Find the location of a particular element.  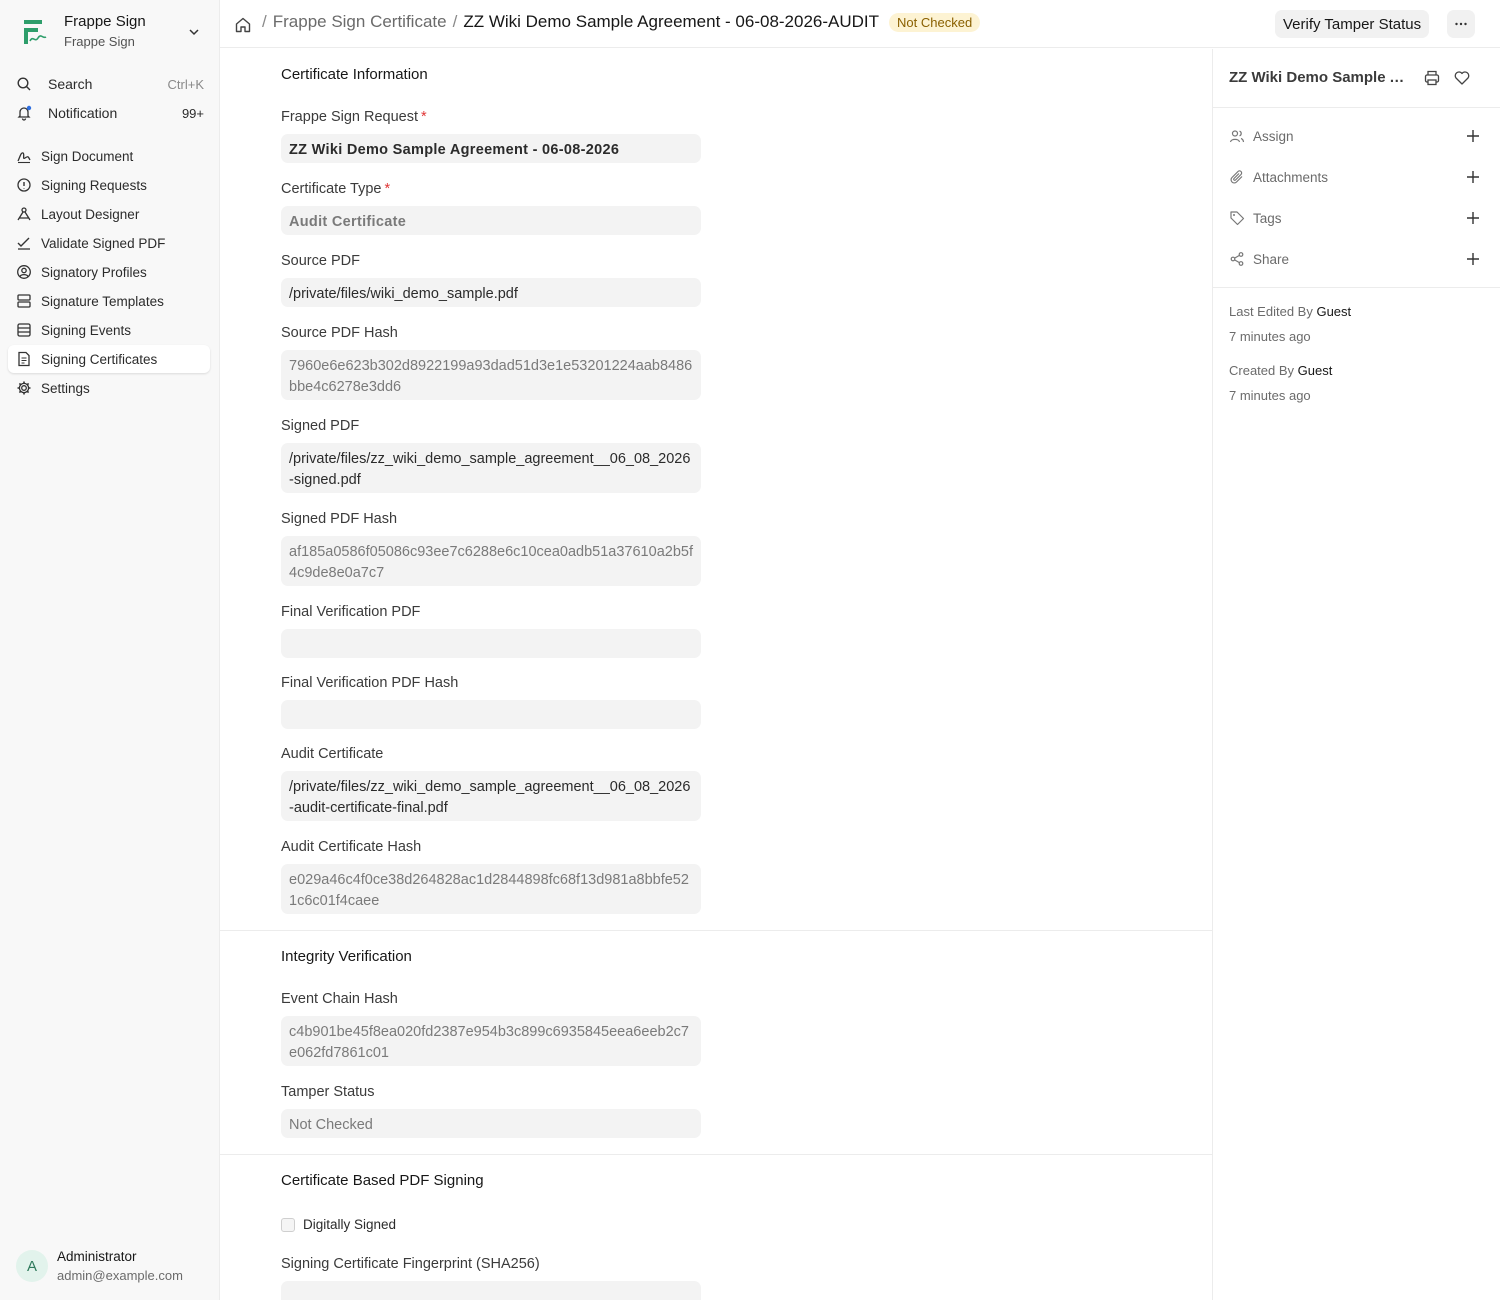

breadcrumb-parent-link: Frappe Sign Certificate is located at coordinates (360, 22).